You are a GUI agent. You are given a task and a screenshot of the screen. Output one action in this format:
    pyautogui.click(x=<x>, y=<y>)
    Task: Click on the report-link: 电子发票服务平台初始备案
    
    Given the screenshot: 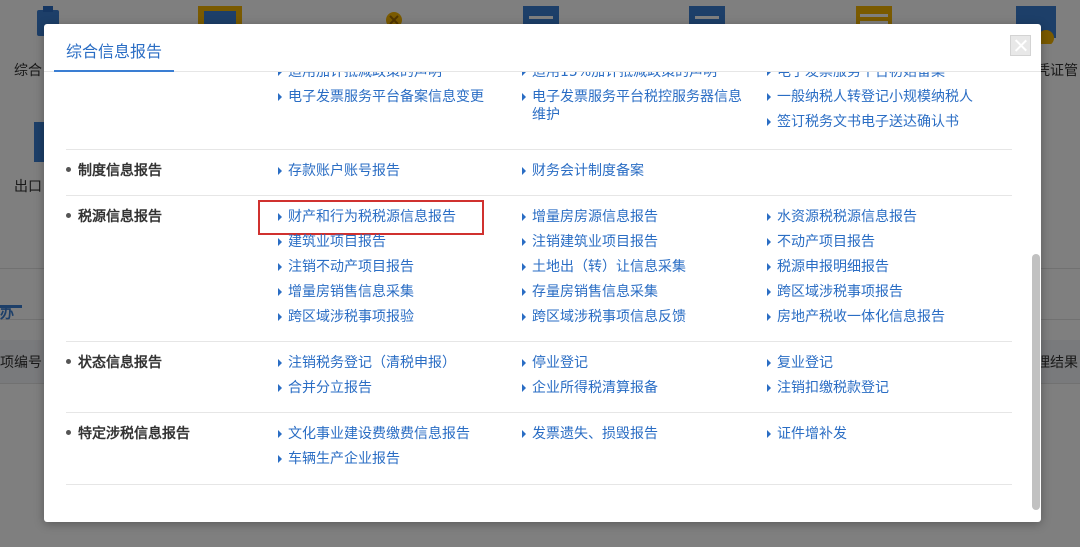 What is the action you would take?
    pyautogui.click(x=856, y=76)
    